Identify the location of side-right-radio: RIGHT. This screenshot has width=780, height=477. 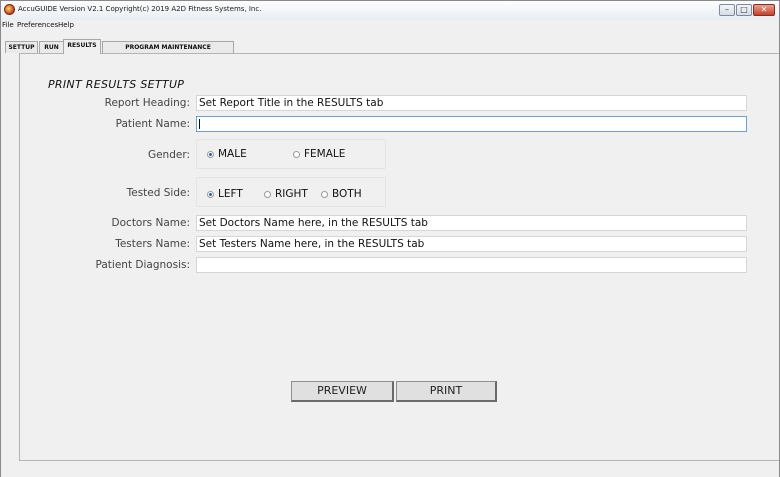
(286, 194).